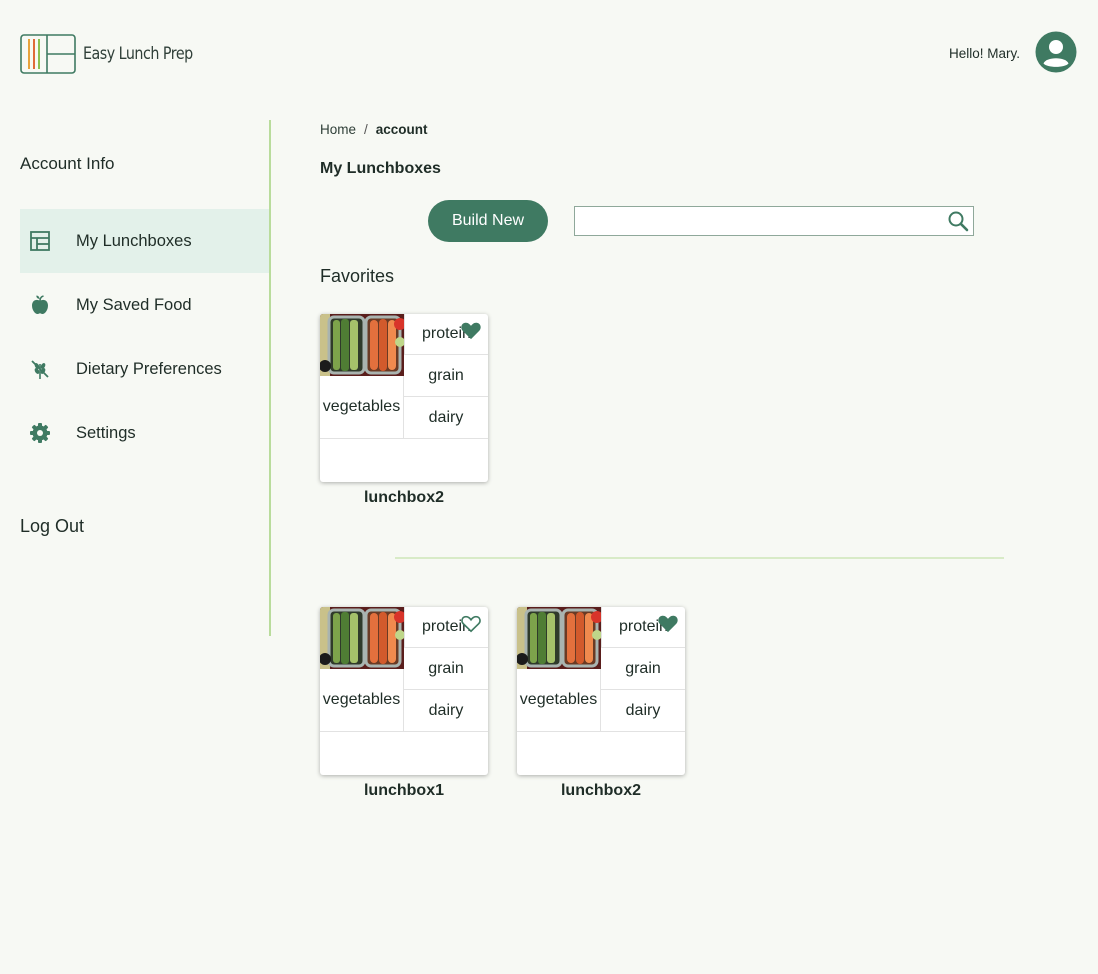 Image resolution: width=1098 pixels, height=974 pixels. Describe the element at coordinates (52, 526) in the screenshot. I see `logout-link: Log Out` at that location.